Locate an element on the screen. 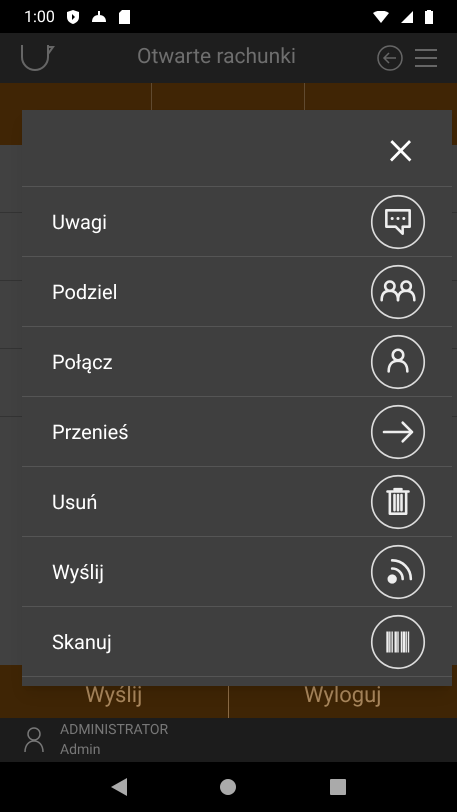  home-circle-icon is located at coordinates (228, 787).